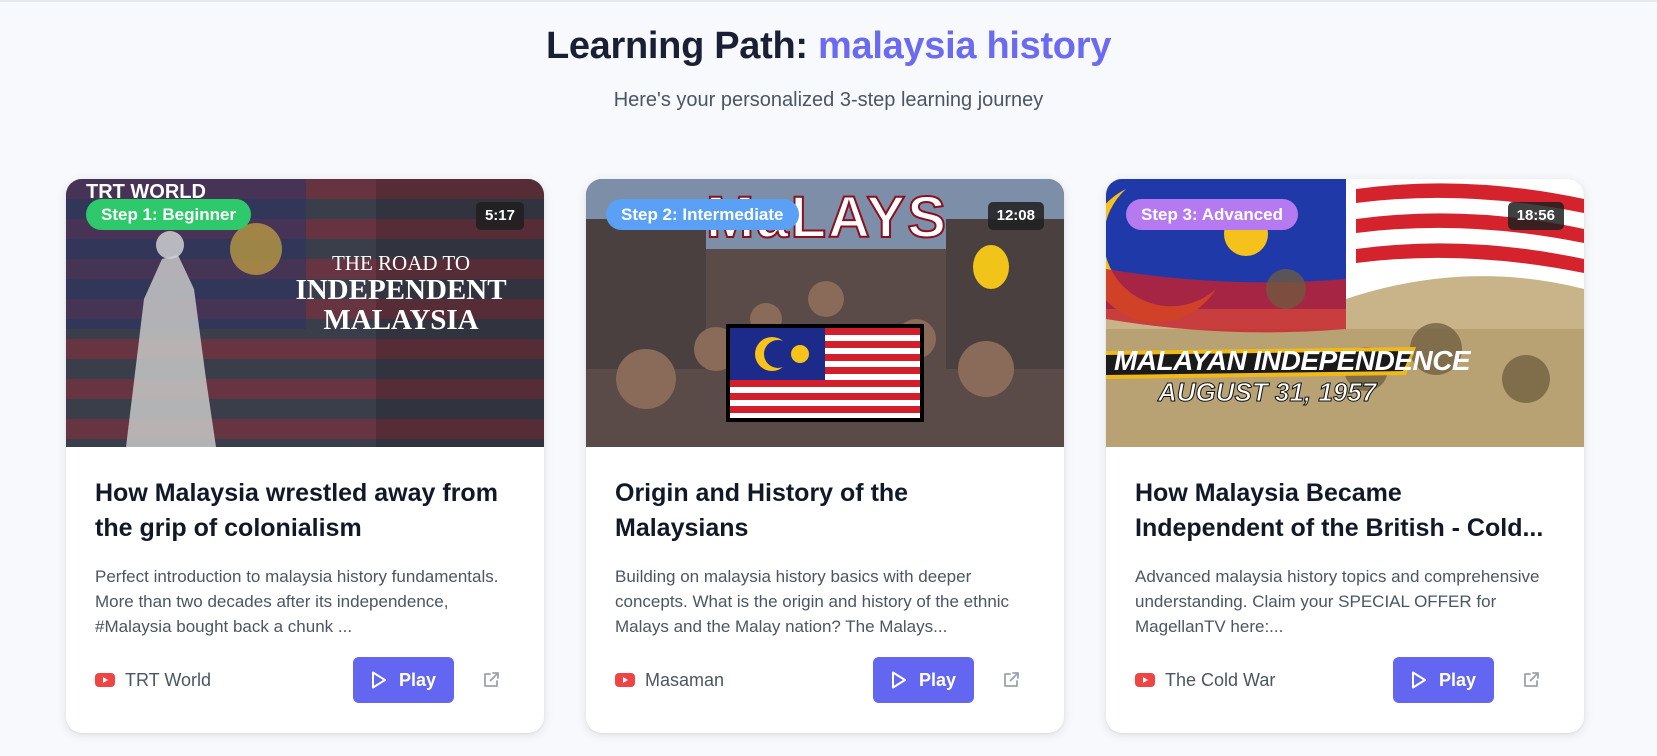  Describe the element at coordinates (825, 313) in the screenshot. I see `video-thumbnail: MaLAYS Step 2: Intermediate 12:08` at that location.